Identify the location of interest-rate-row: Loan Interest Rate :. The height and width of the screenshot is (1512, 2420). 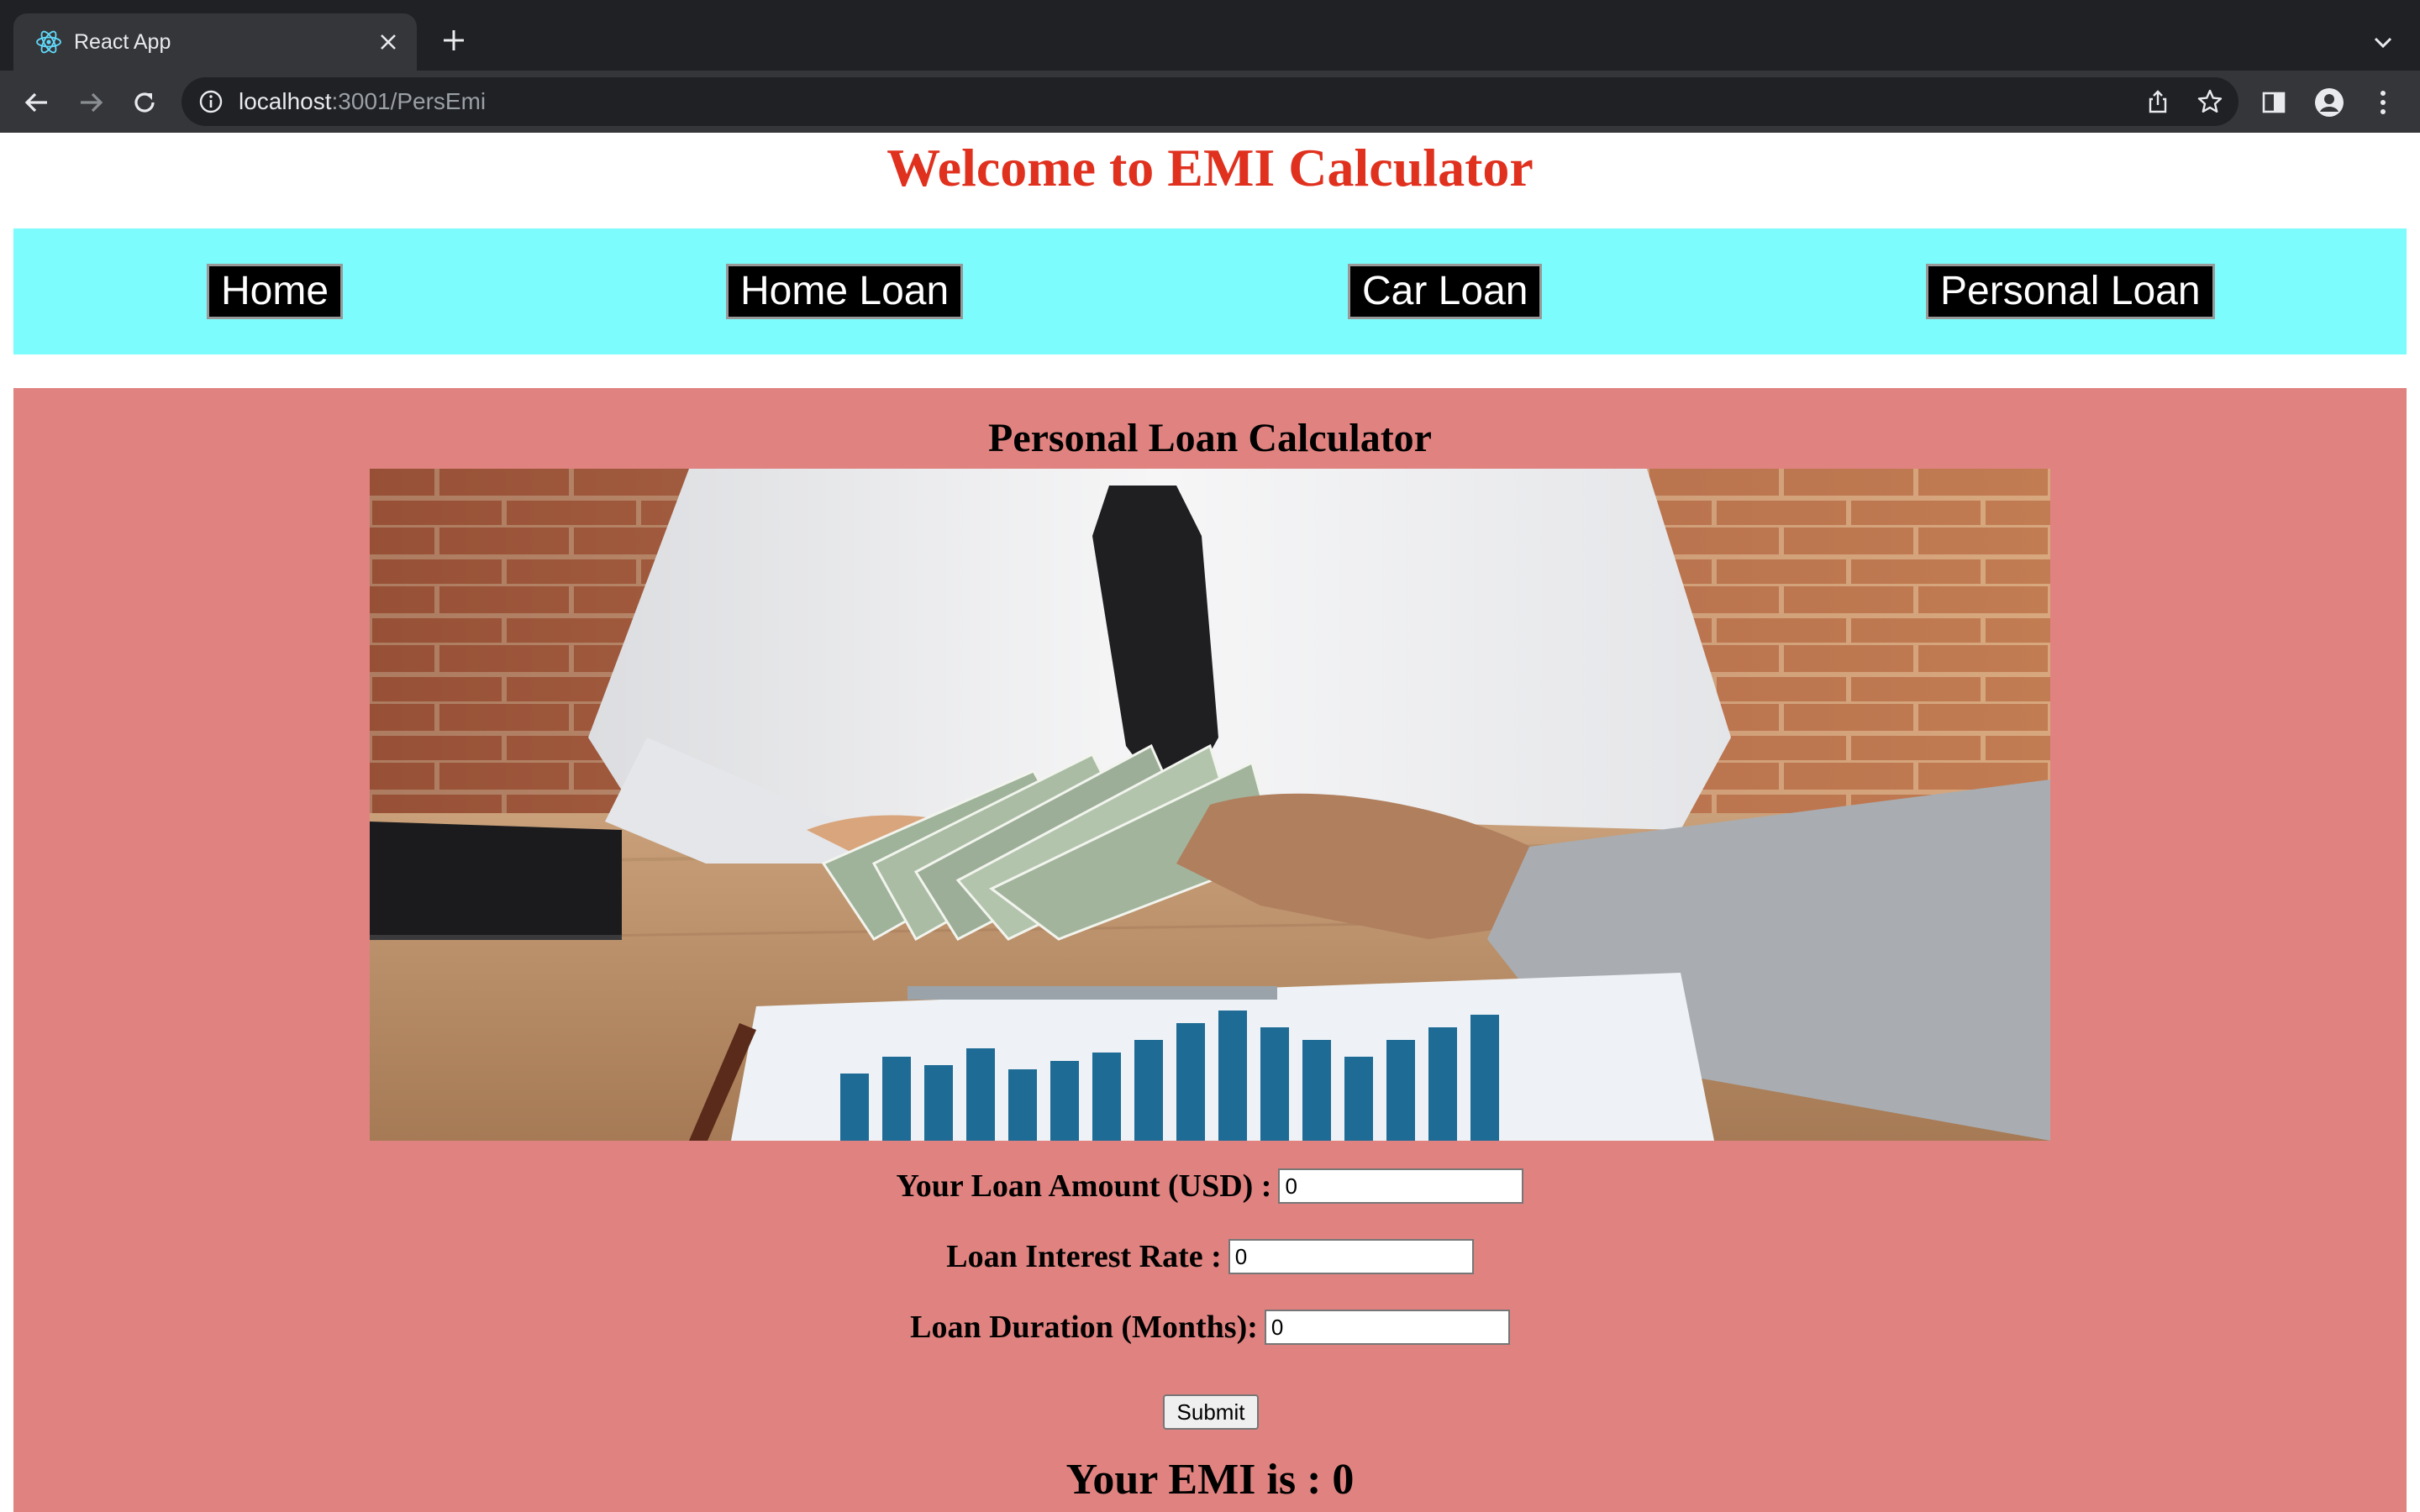
(1210, 1256).